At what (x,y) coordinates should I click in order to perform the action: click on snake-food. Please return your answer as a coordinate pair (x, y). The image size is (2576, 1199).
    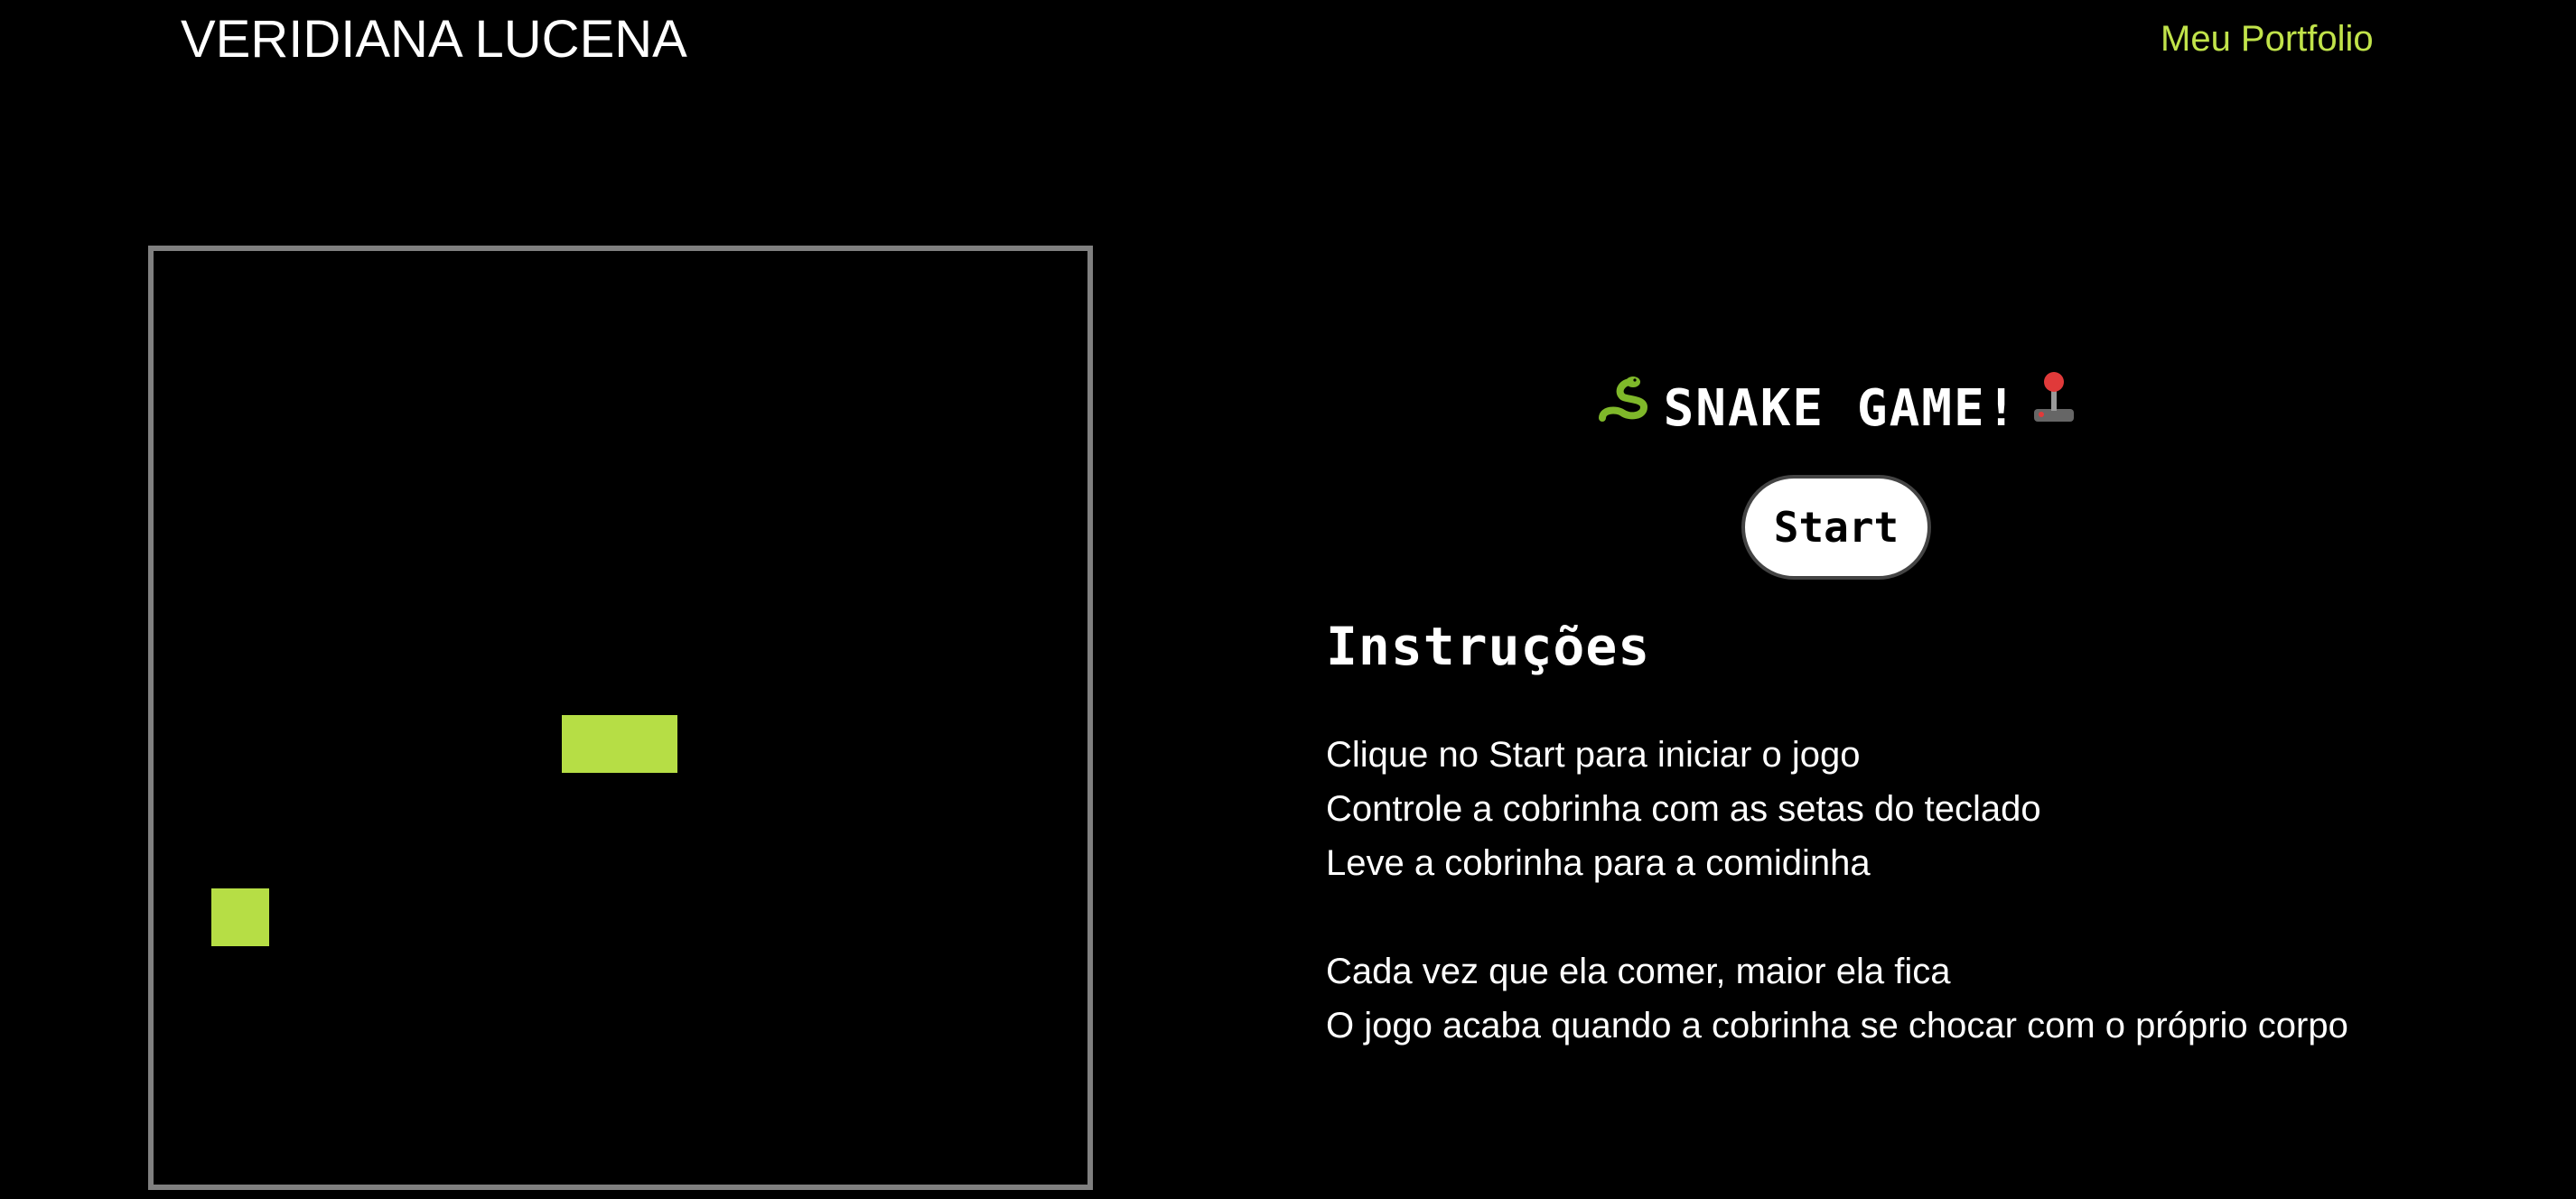
    Looking at the image, I should click on (240, 917).